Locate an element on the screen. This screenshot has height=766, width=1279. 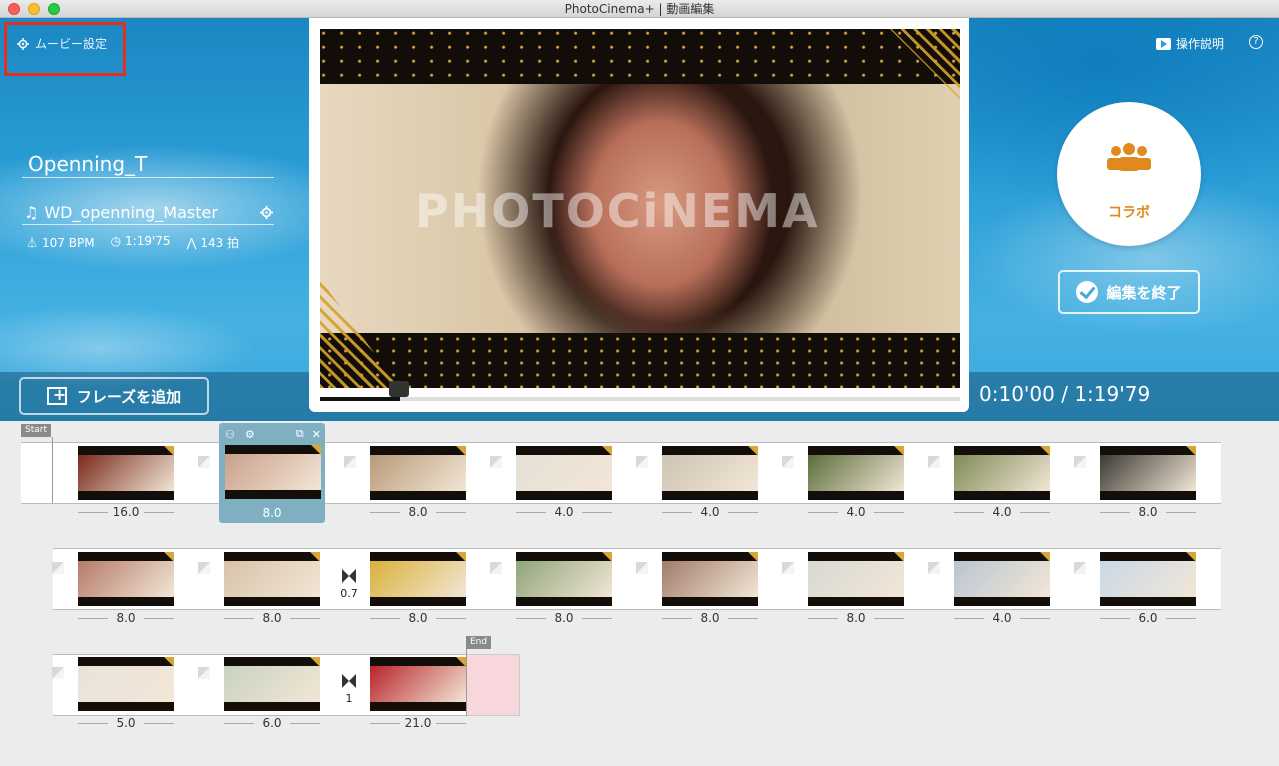
thumb-photo is located at coordinates (418, 684).